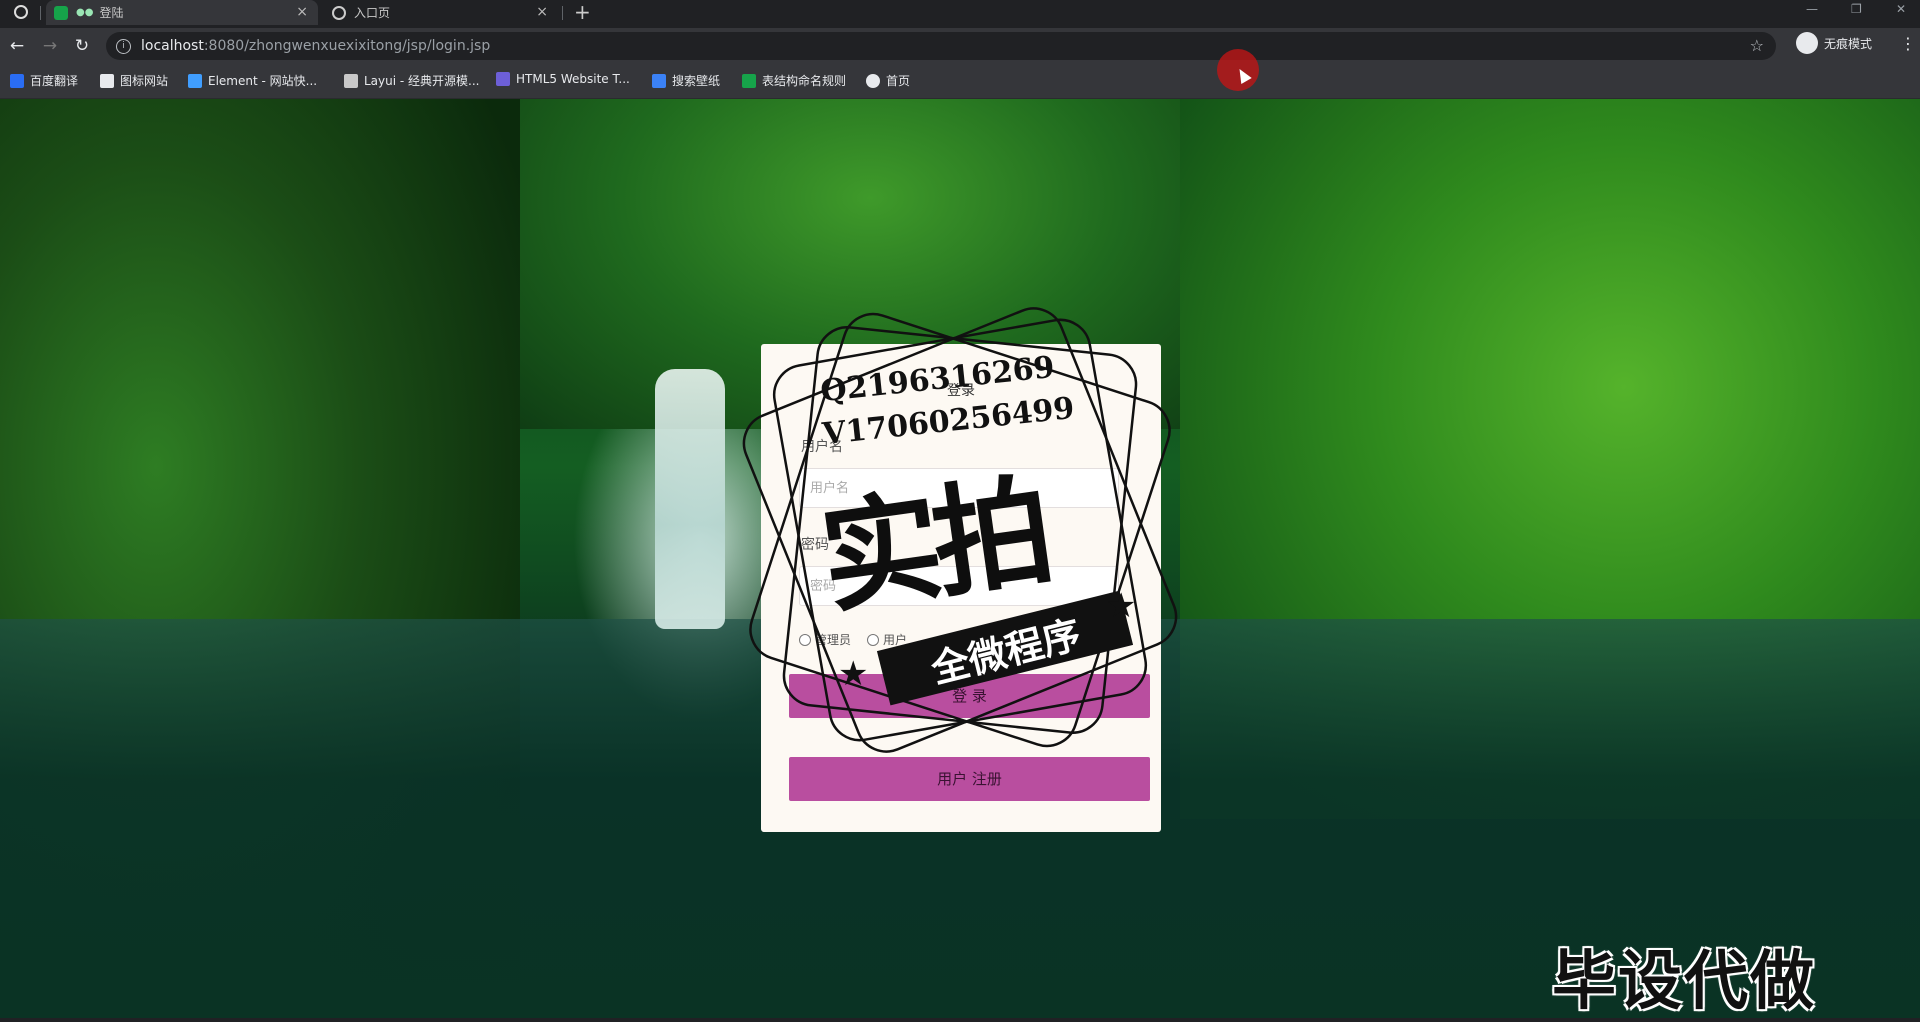 The width and height of the screenshot is (1920, 1022). What do you see at coordinates (1807, 43) in the screenshot?
I see `incognito-icon` at bounding box center [1807, 43].